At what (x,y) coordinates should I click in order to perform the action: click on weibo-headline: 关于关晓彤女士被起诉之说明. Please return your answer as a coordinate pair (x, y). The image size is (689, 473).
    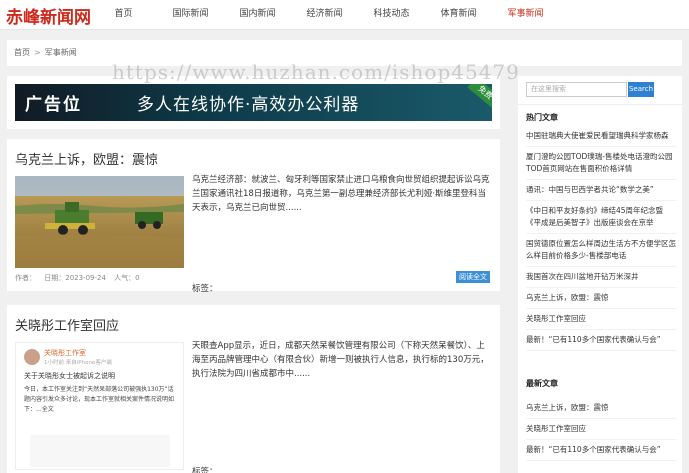
    Looking at the image, I should click on (69, 376).